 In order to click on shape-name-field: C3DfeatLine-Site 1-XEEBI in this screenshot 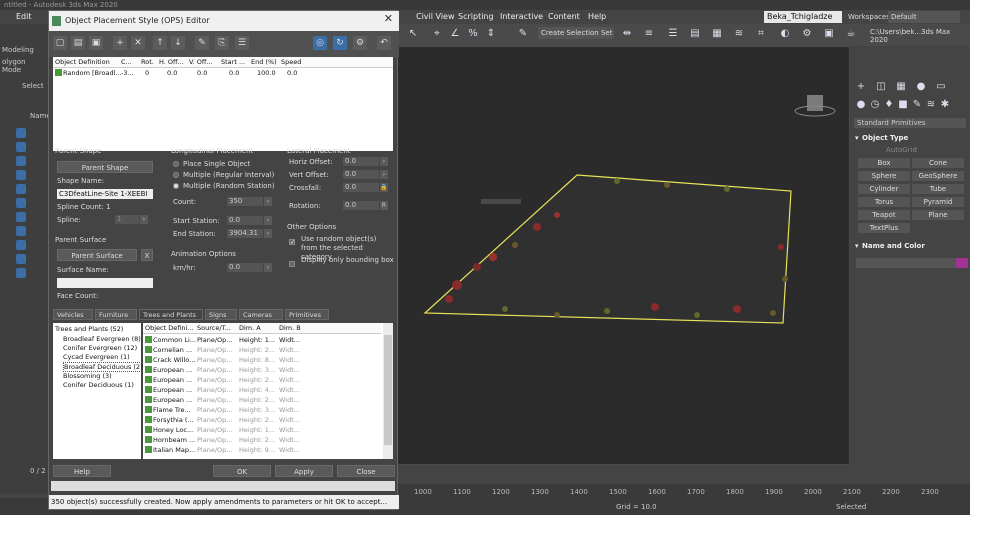, I will do `click(105, 194)`.